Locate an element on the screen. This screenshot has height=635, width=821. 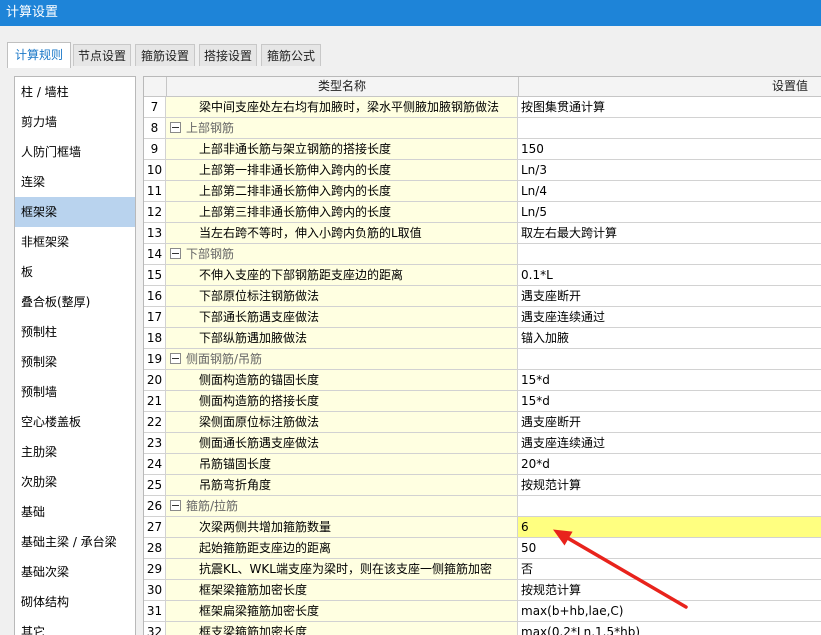
table-row: 10 上部第一排非通长筋伸入跨内的长度 Ln/3 is located at coordinates (482, 170).